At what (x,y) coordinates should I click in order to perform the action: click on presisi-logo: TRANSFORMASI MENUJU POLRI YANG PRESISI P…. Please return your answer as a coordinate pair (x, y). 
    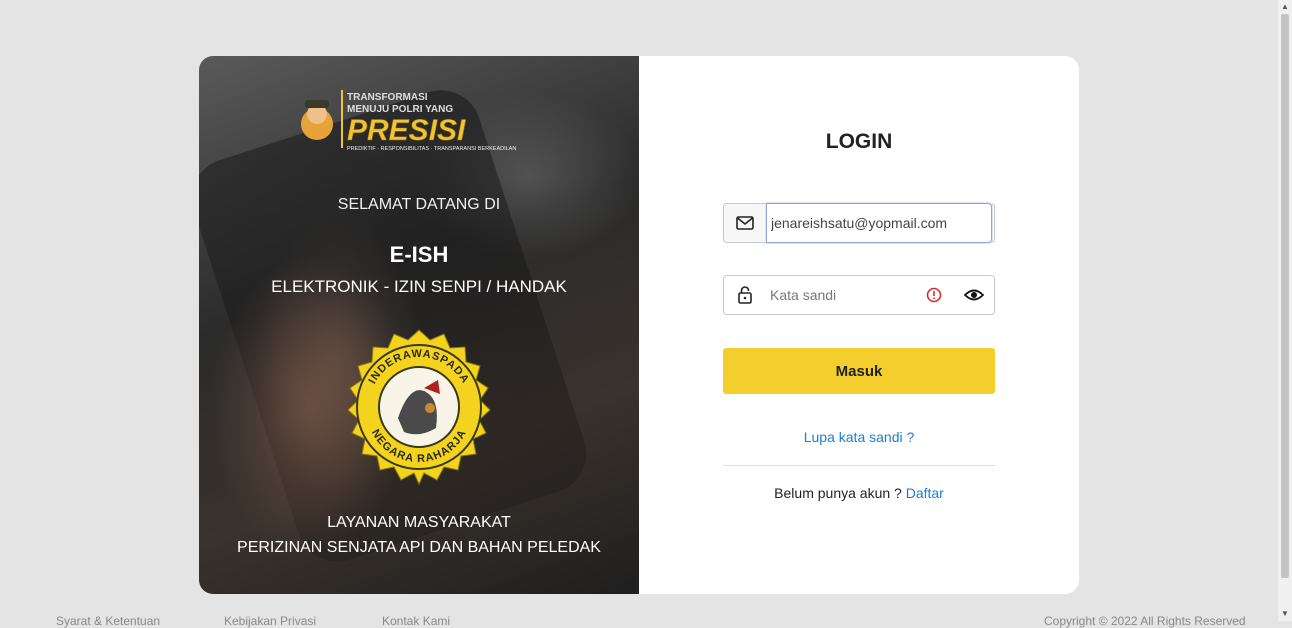
    Looking at the image, I should click on (408, 121).